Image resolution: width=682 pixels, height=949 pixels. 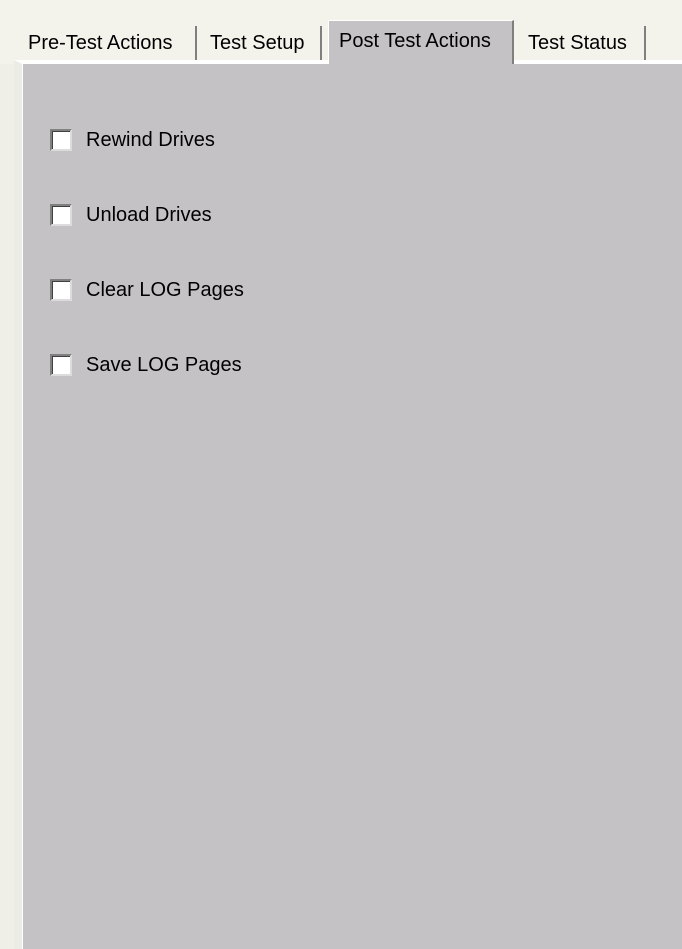 I want to click on clear-log-pages-option: Clear LOG Pages, so click(x=147, y=290).